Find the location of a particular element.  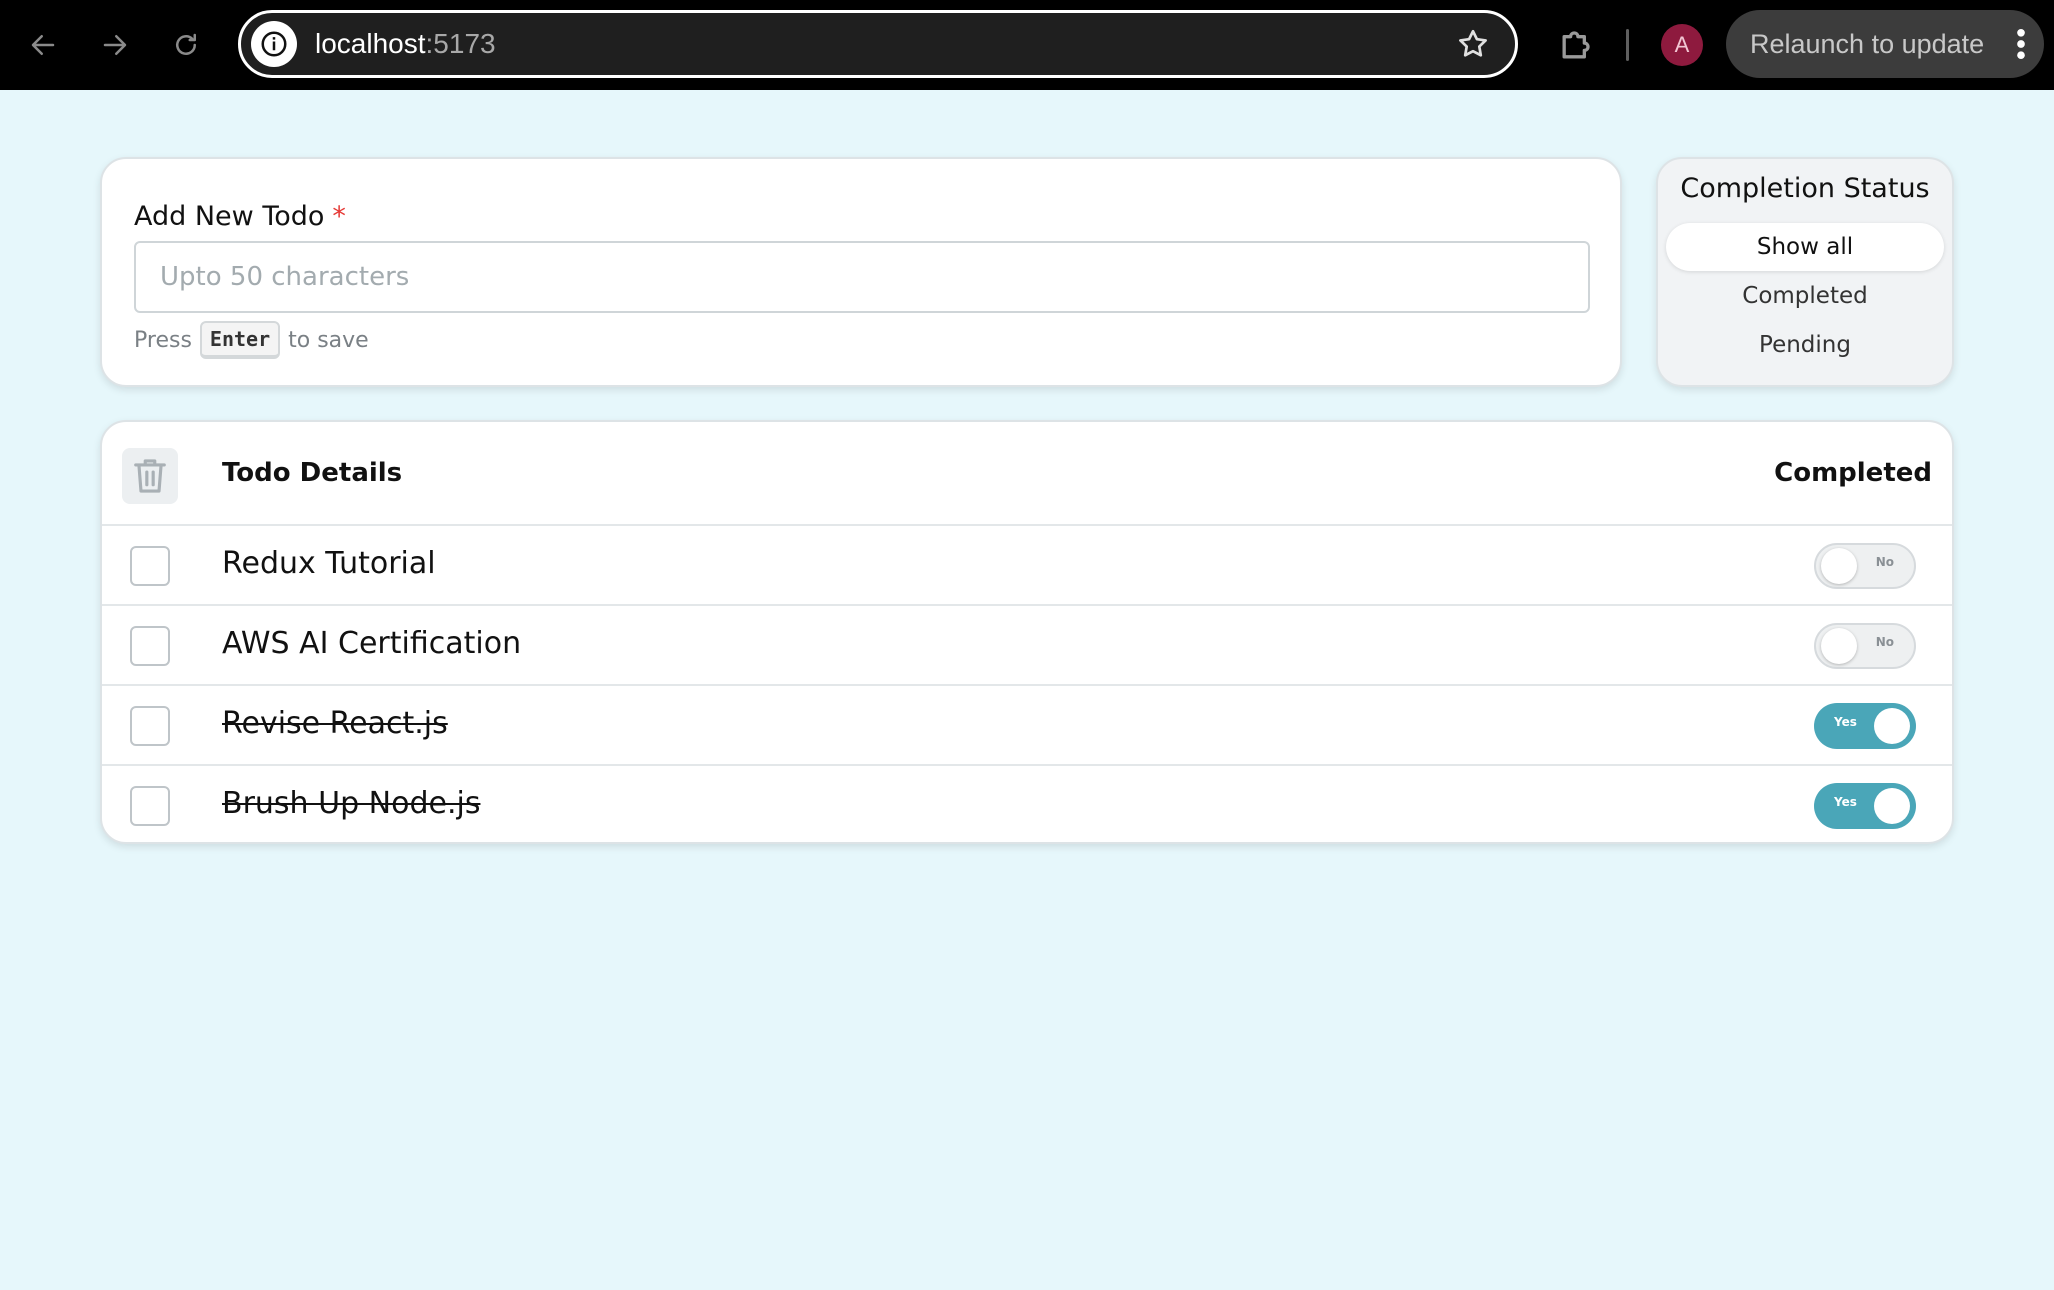

delete-selected-button is located at coordinates (150, 476).